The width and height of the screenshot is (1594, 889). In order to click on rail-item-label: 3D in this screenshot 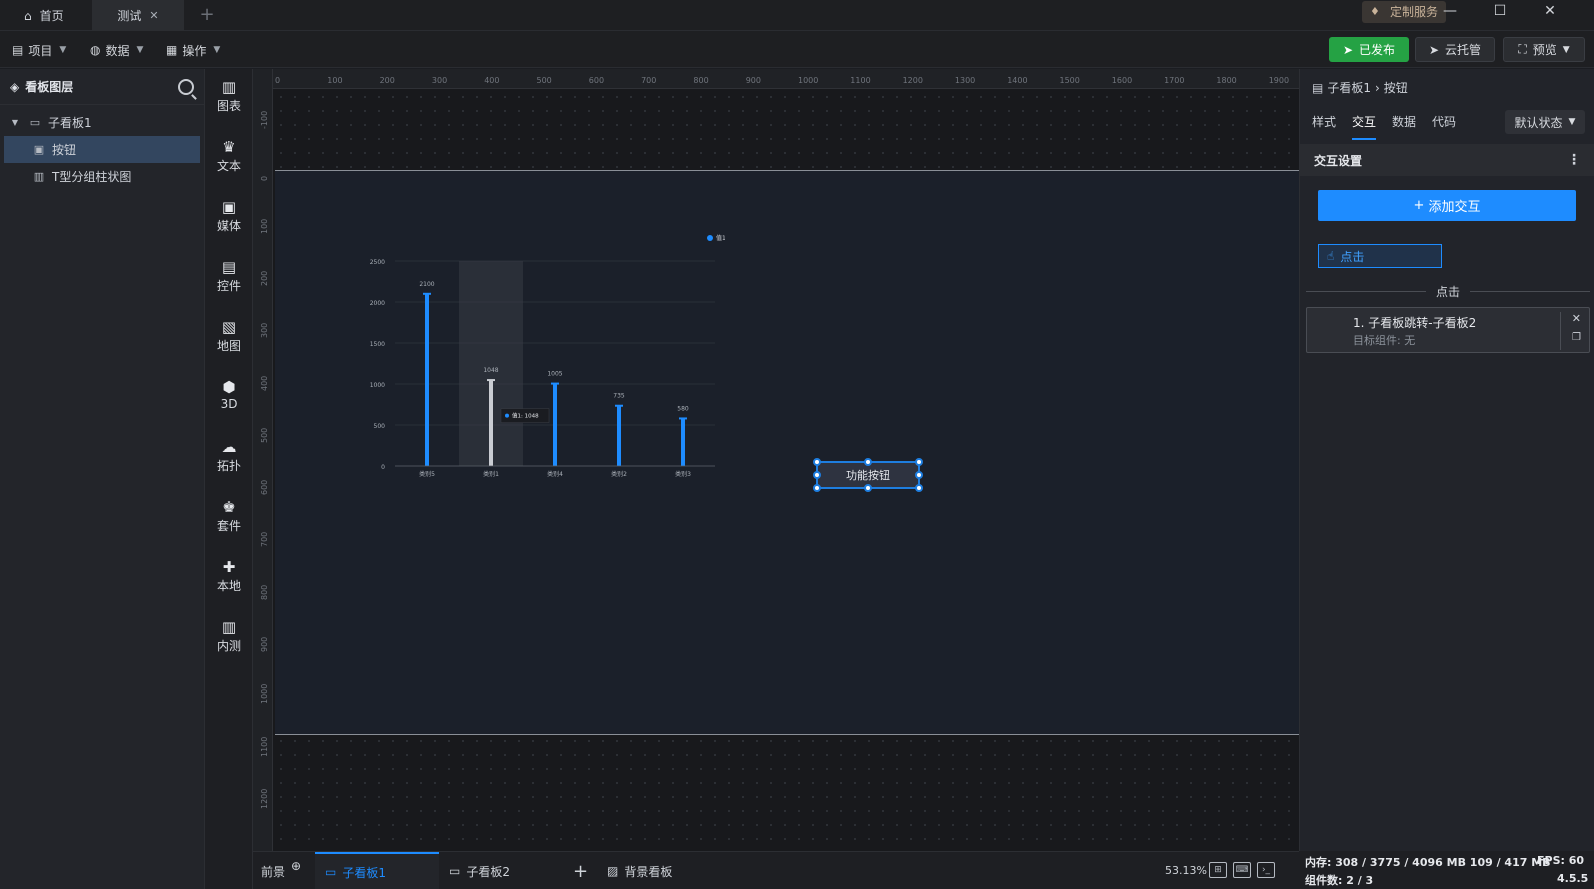, I will do `click(229, 404)`.